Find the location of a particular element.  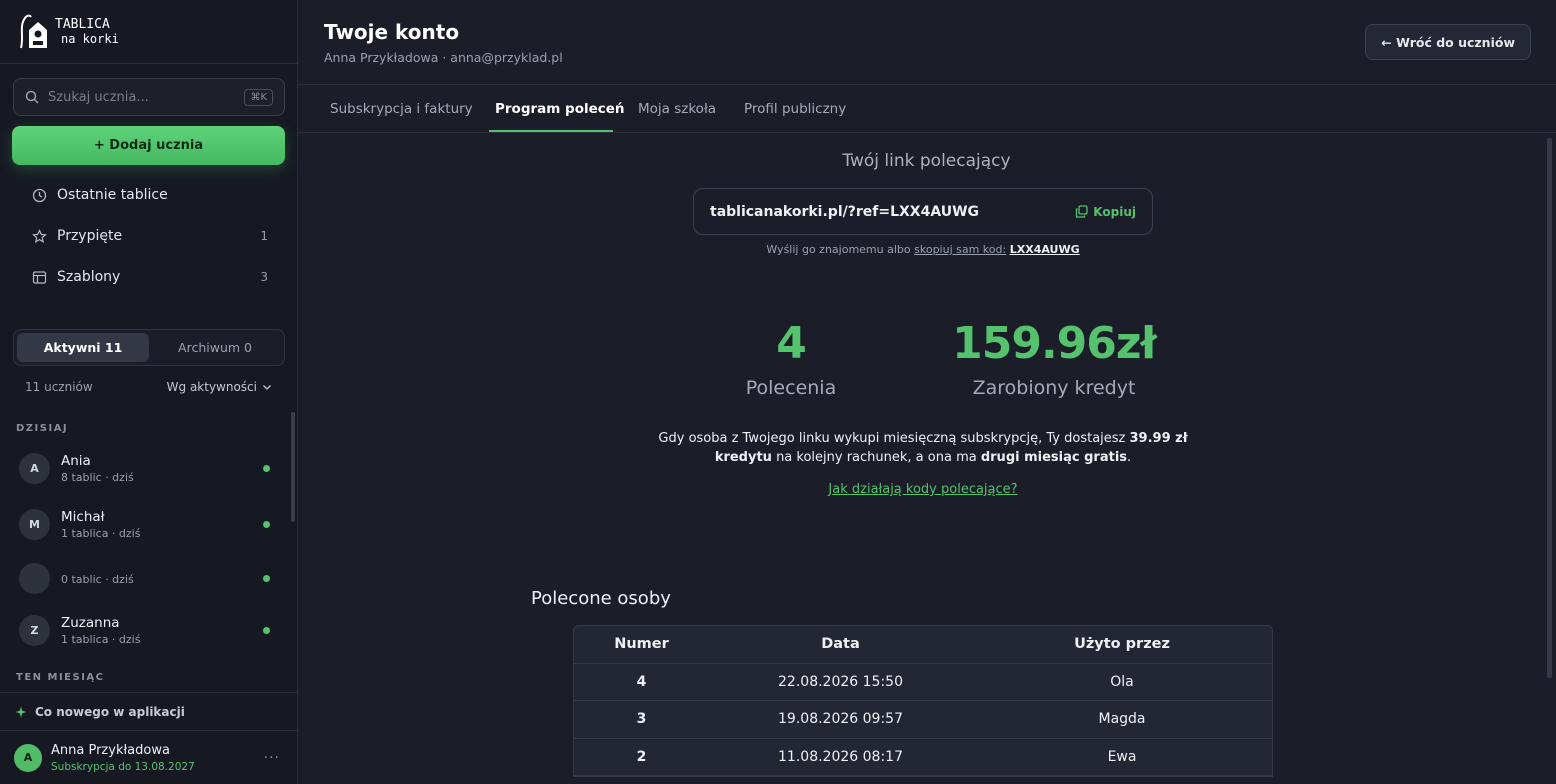

whats-new-link: Co nowego w aplikacji is located at coordinates (148, 711).